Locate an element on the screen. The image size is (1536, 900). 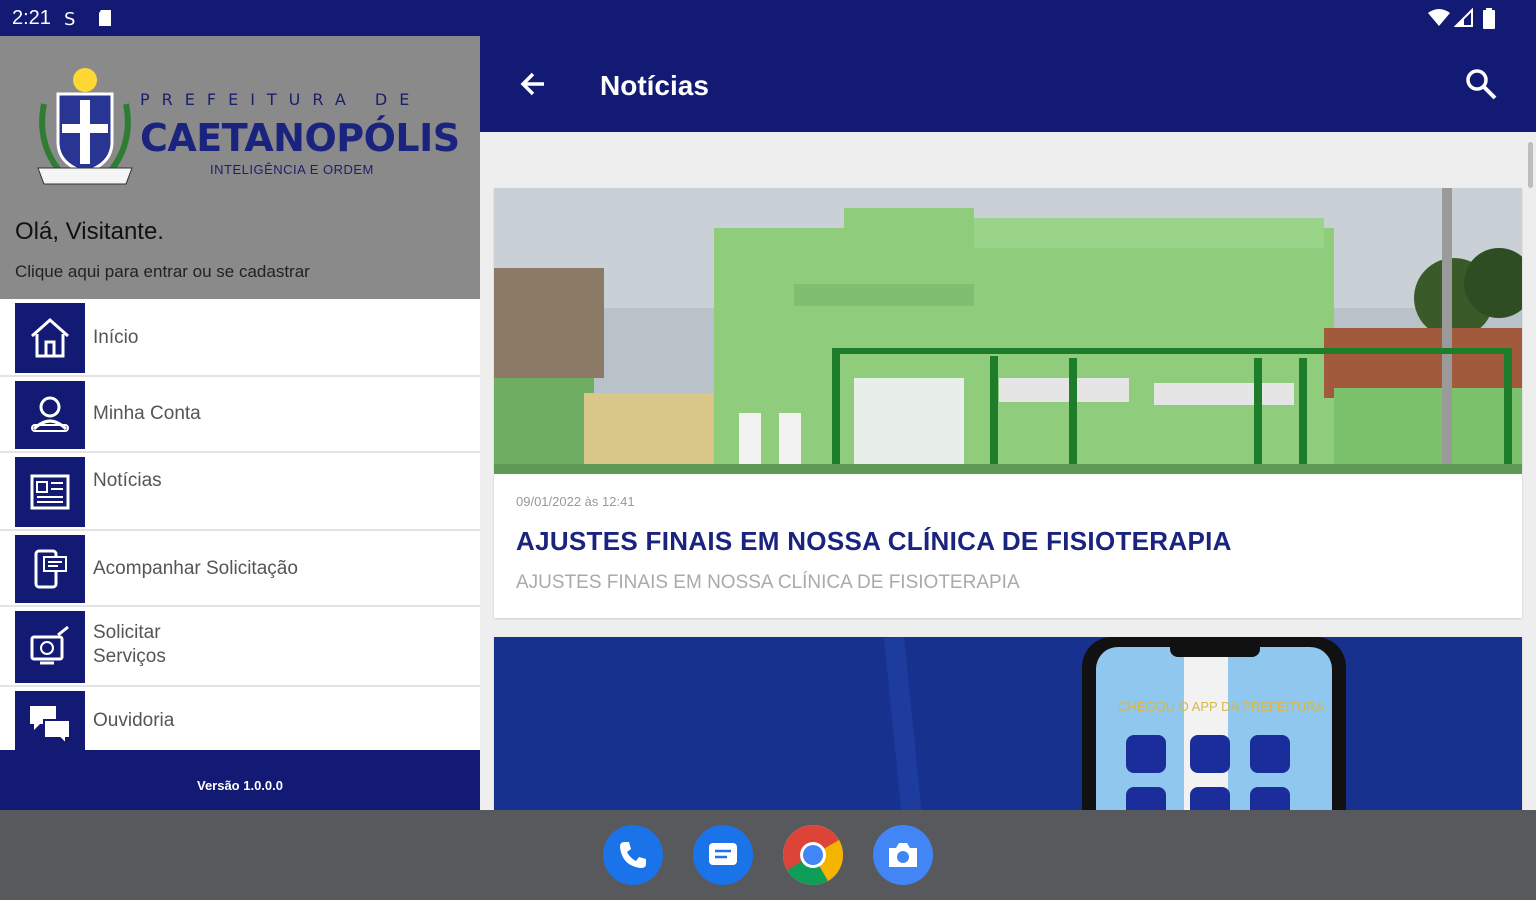
phone-app-icon is located at coordinates (633, 855).